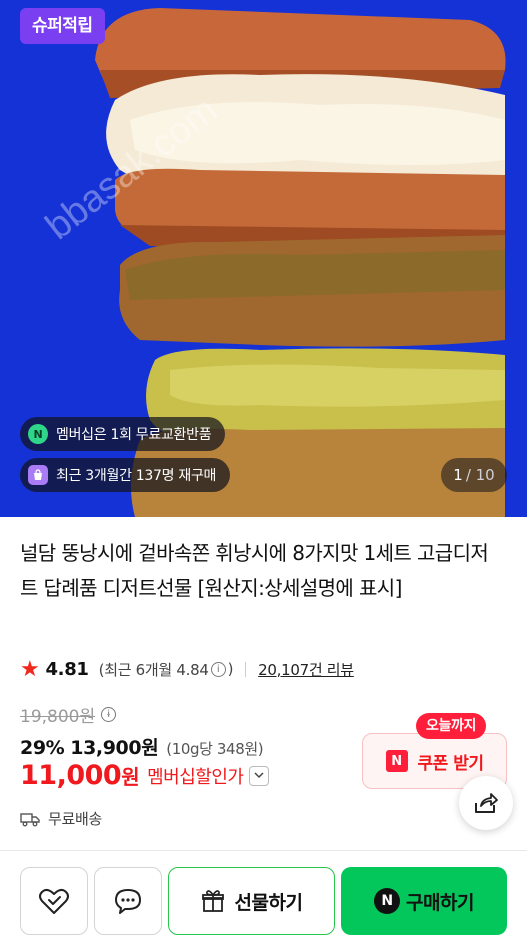 The width and height of the screenshot is (527, 941). I want to click on price-info-icon: i, so click(109, 714).